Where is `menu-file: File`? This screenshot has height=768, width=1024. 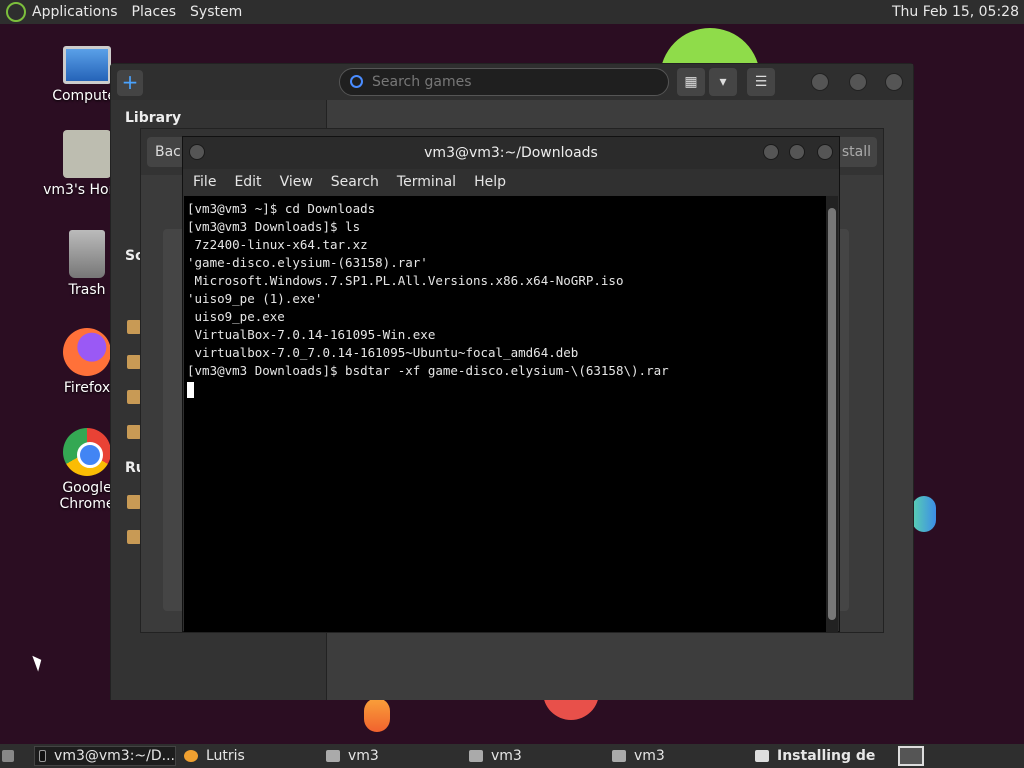
menu-file: File is located at coordinates (204, 182).